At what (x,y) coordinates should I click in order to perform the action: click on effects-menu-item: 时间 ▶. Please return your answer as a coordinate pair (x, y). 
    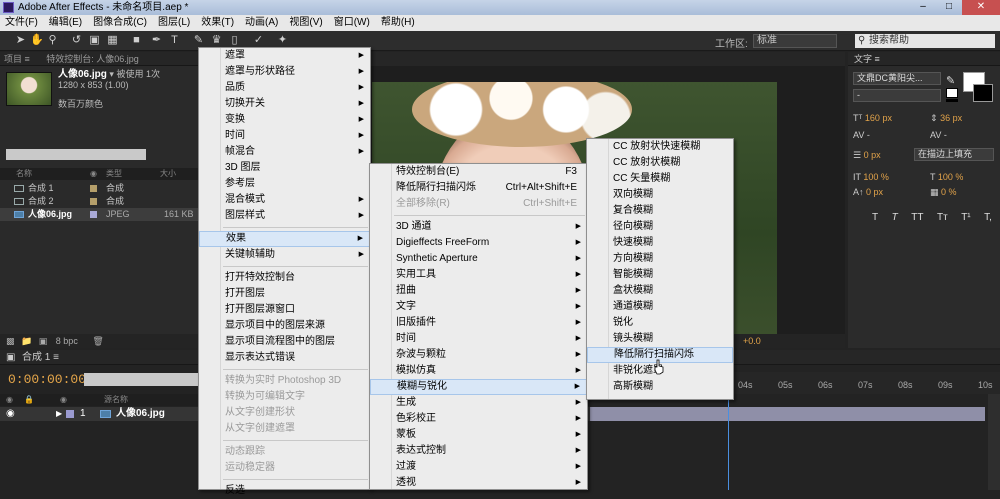
    Looking at the image, I should click on (478, 339).